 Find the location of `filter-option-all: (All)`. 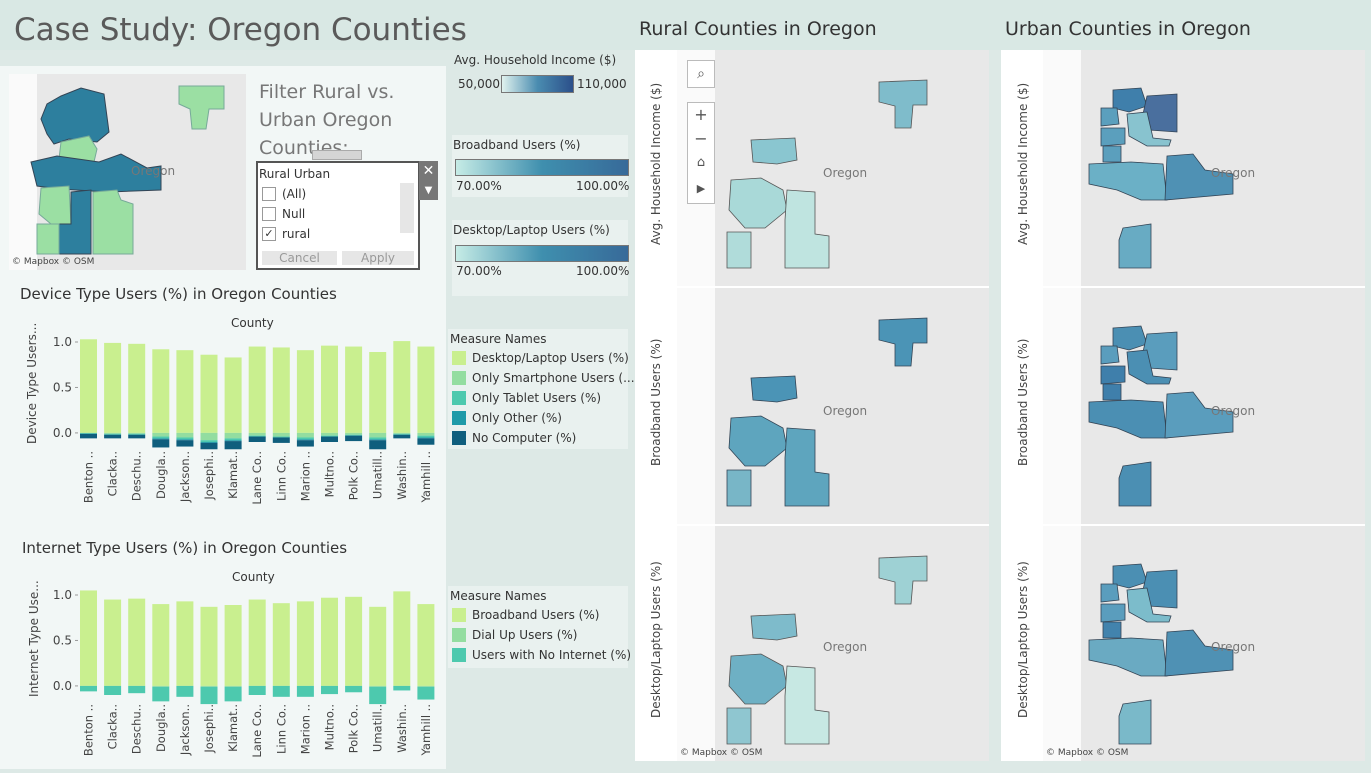

filter-option-all: (All) is located at coordinates (284, 194).